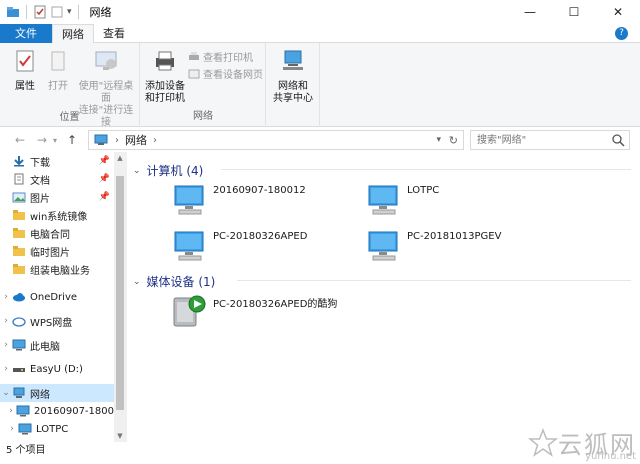 This screenshot has height=464, width=640. What do you see at coordinates (165, 76) in the screenshot?
I see `add-device-button: 添加设备 和打印机` at bounding box center [165, 76].